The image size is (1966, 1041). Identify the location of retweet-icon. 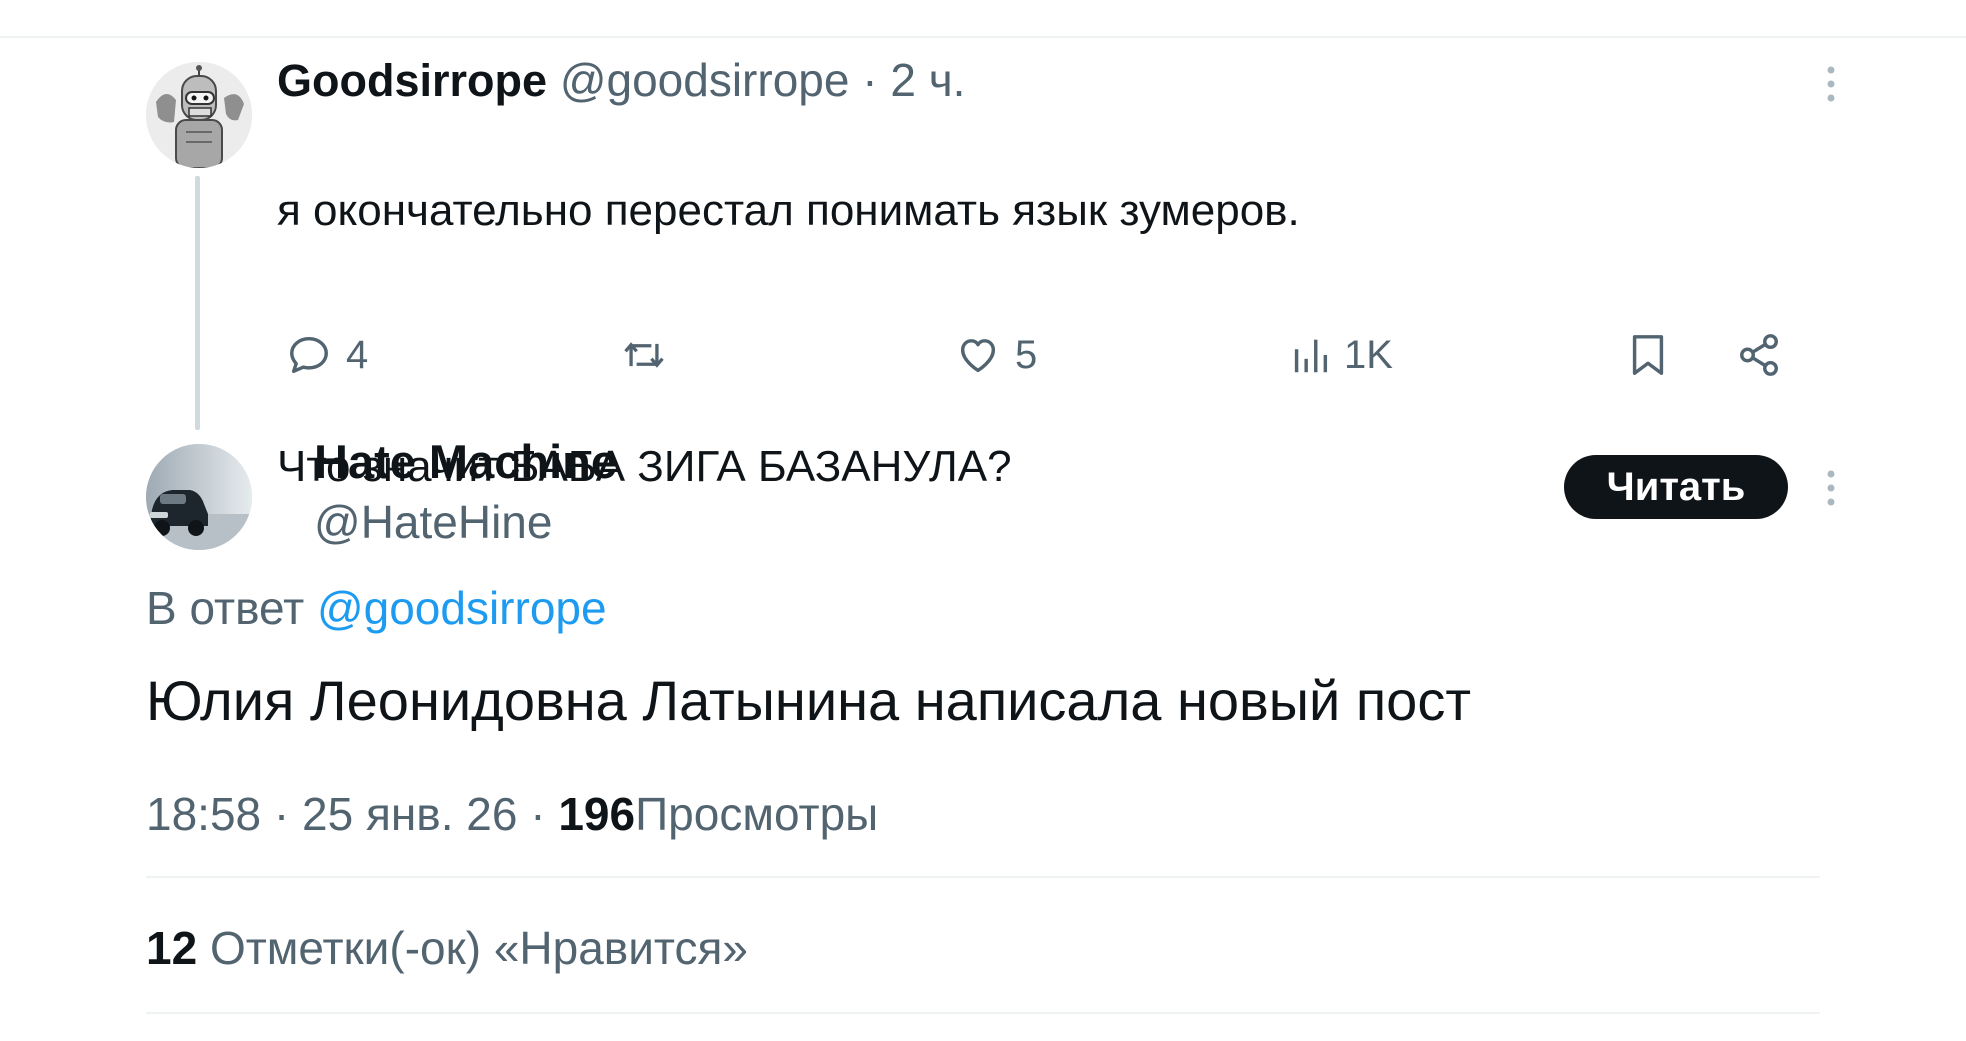
(644, 355).